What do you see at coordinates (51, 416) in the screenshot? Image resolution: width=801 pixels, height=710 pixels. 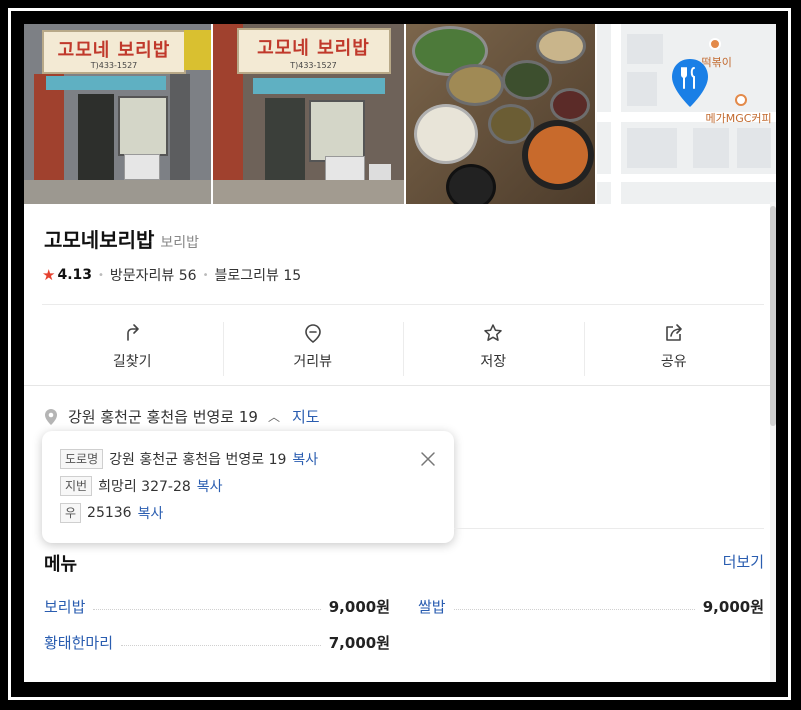 I see `location-pin-icon` at bounding box center [51, 416].